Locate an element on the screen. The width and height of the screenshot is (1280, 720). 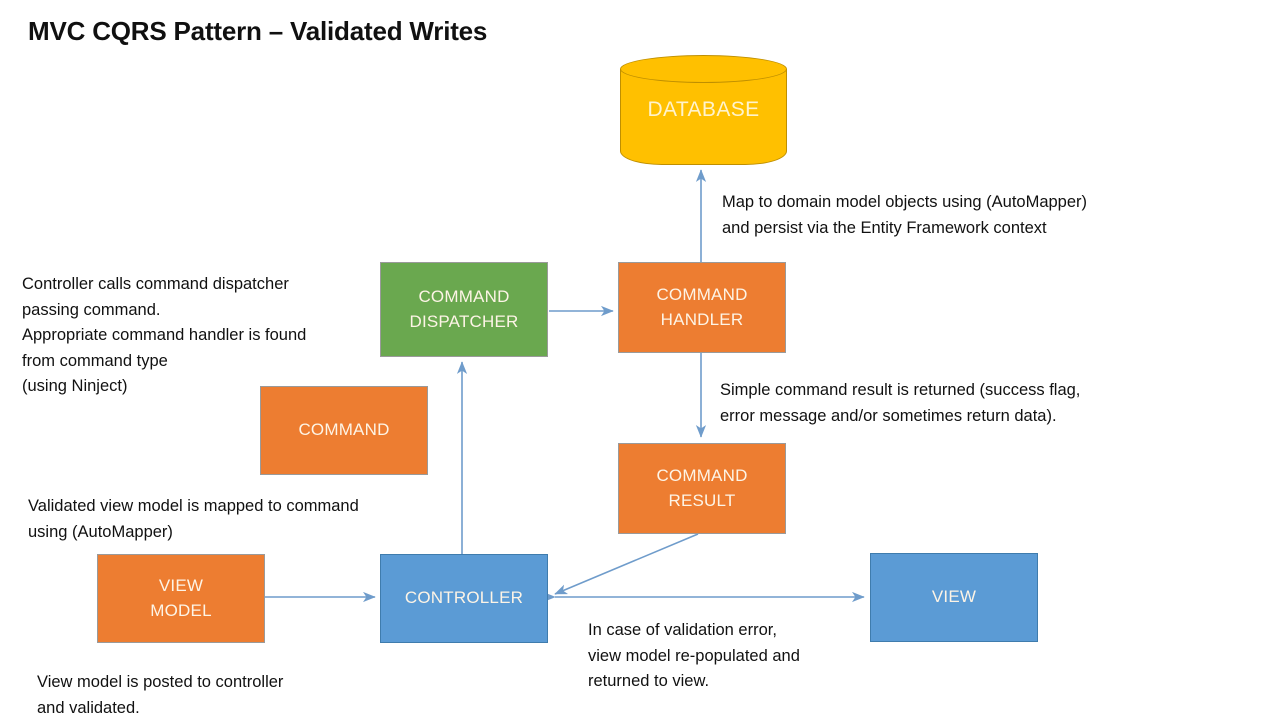
node-command-result: COMMAND RESULT is located at coordinates (702, 488).